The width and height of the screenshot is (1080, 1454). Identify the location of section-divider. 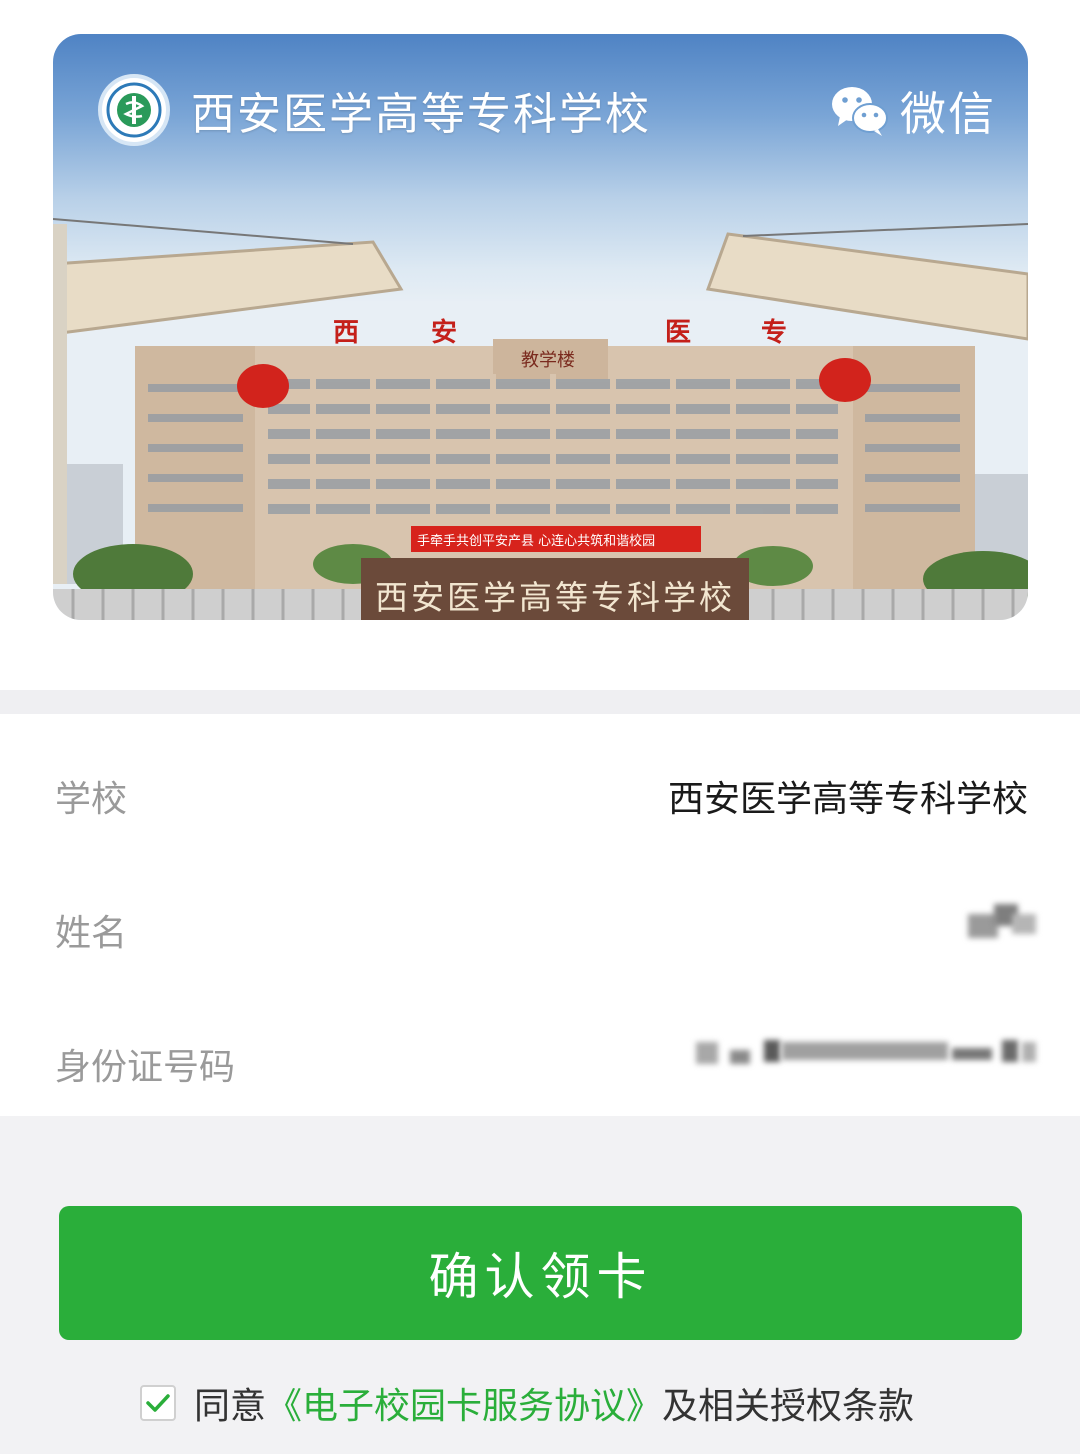
(540, 702).